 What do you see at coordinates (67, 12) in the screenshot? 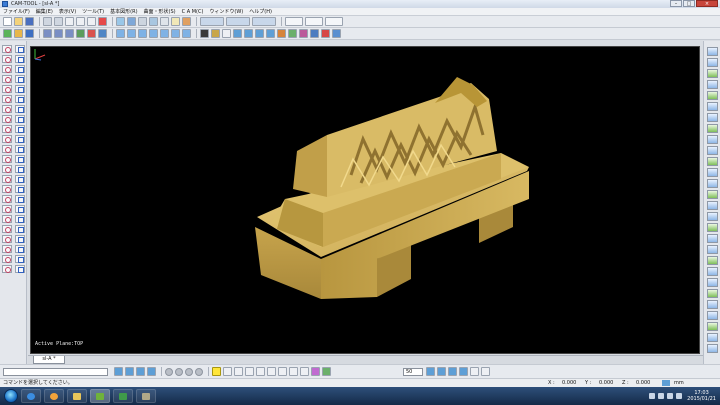
I see `menu-view: 表示(V)` at bounding box center [67, 12].